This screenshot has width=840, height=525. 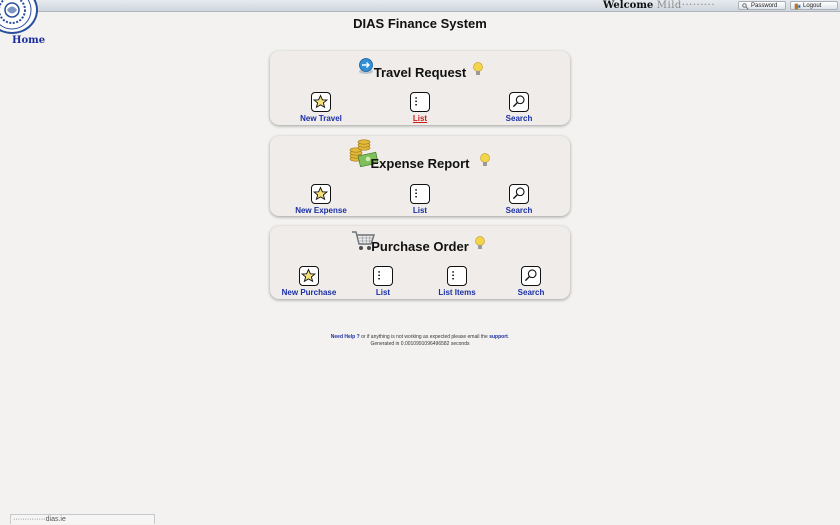 I want to click on travel-search-button: Search, so click(x=519, y=107).